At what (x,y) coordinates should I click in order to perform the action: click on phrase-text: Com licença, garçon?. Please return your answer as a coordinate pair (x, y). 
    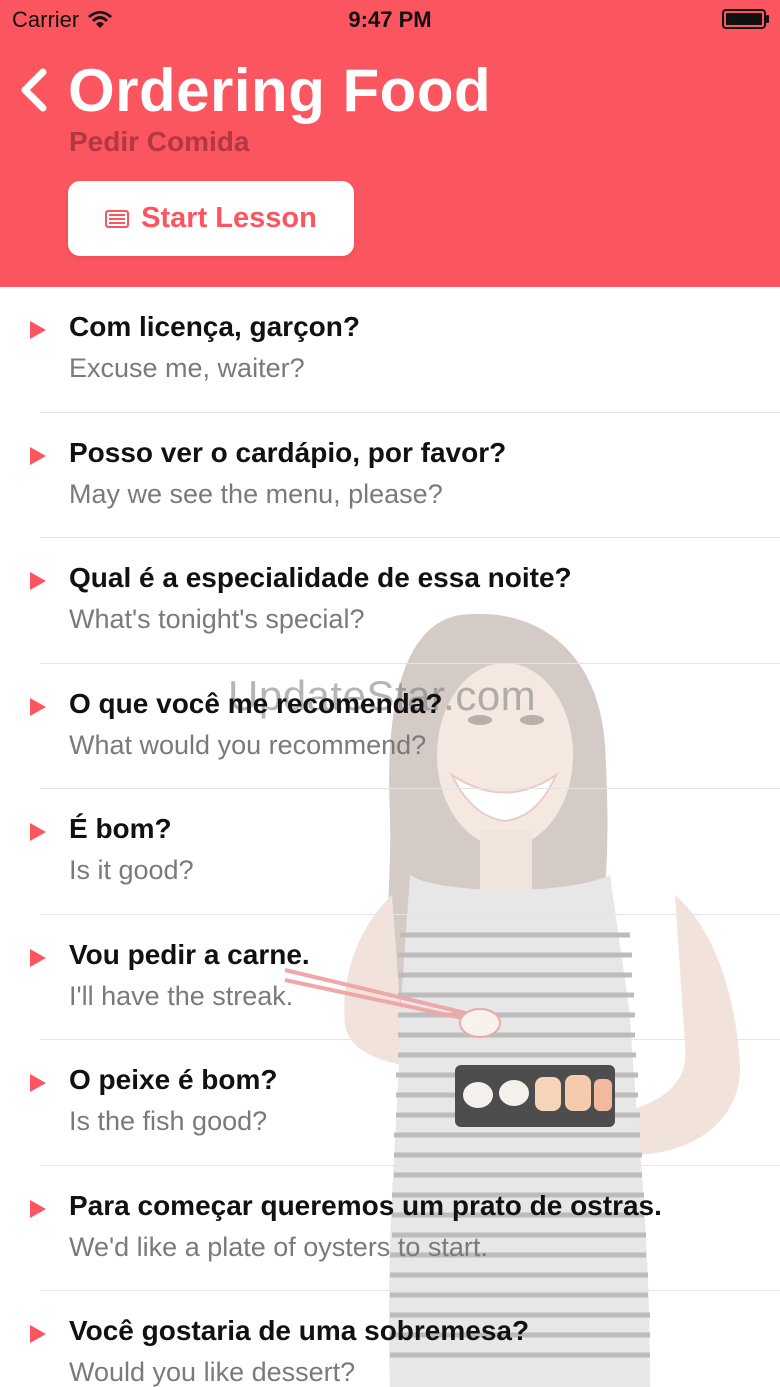
    Looking at the image, I should click on (214, 326).